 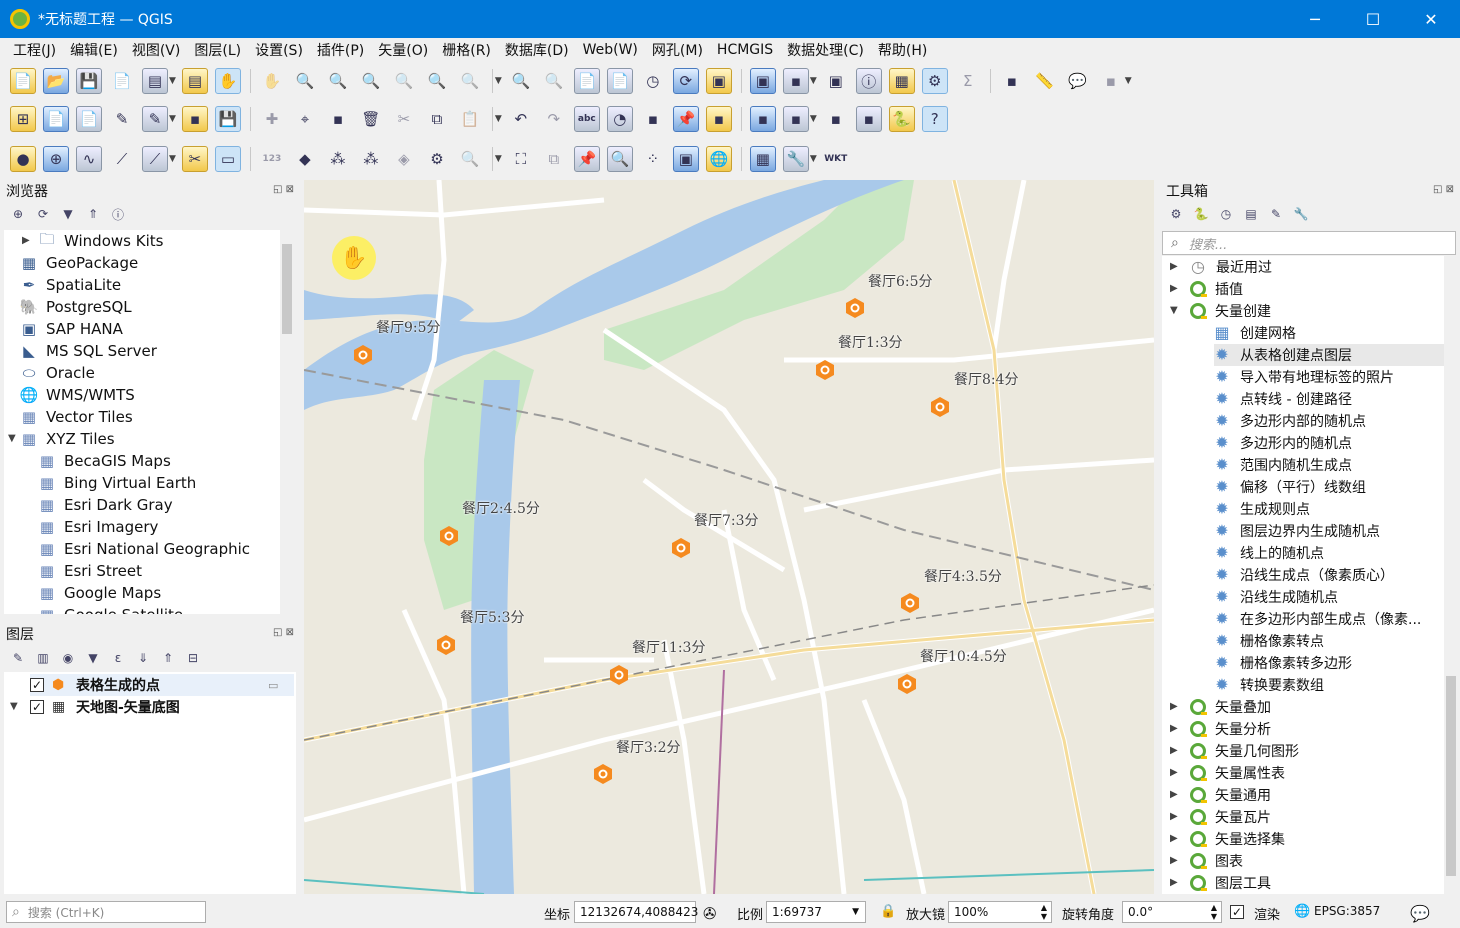 What do you see at coordinates (653, 159) in the screenshot?
I see `scatter-icon: ⁘` at bounding box center [653, 159].